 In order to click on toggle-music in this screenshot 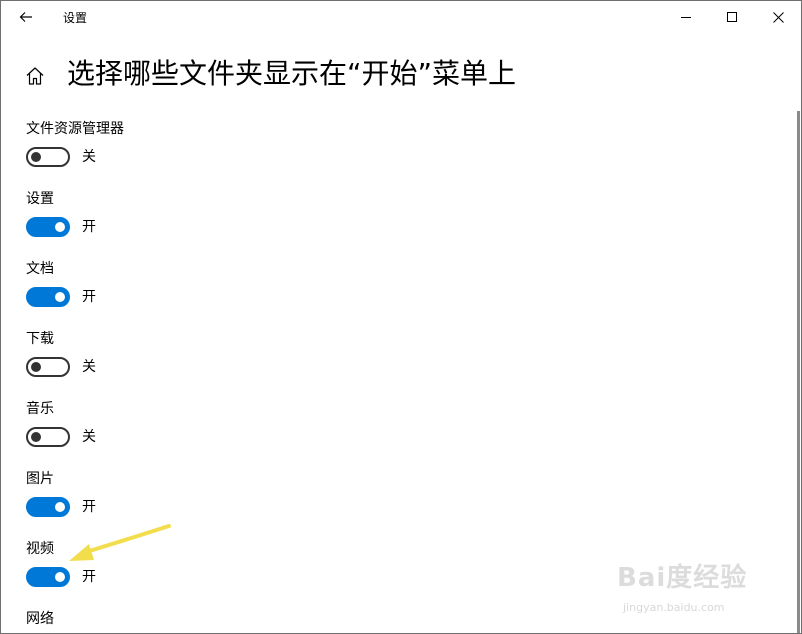, I will do `click(48, 437)`.